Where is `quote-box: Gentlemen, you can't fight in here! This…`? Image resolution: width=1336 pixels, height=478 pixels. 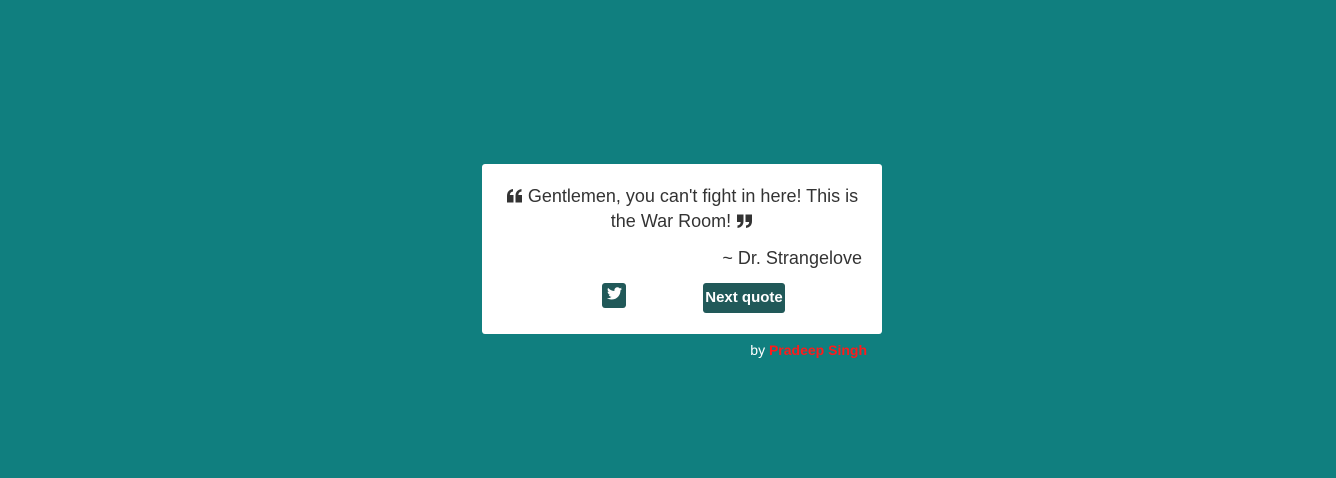
quote-box: Gentlemen, you can't fight in here! This… is located at coordinates (682, 209).